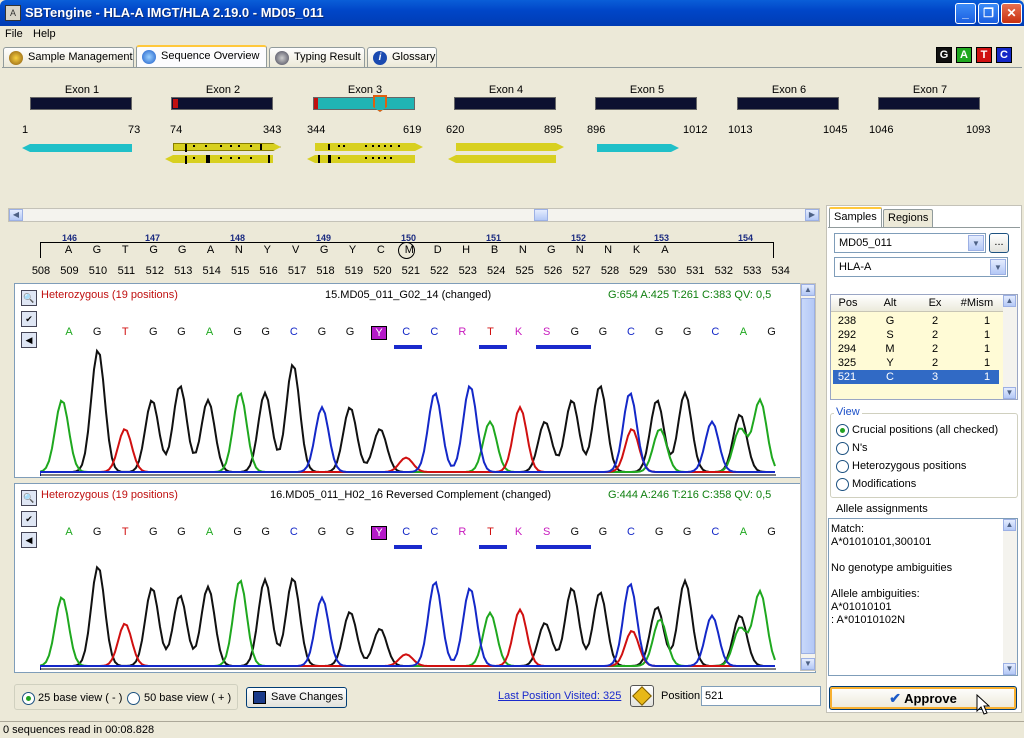  What do you see at coordinates (379, 333) in the screenshot?
I see `called-base: Y` at bounding box center [379, 333].